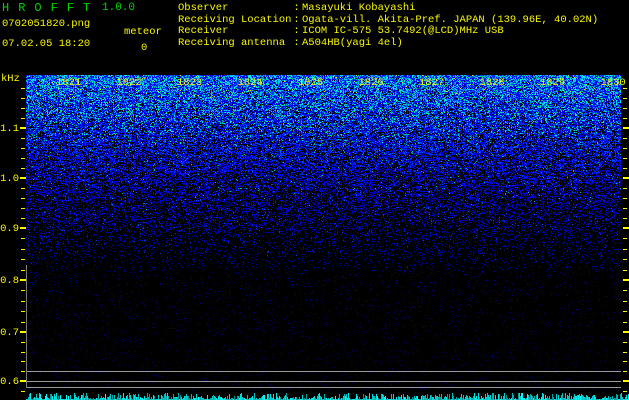 This screenshot has width=629, height=400. Describe the element at coordinates (371, 83) in the screenshot. I see `time-label: 1826` at that location.